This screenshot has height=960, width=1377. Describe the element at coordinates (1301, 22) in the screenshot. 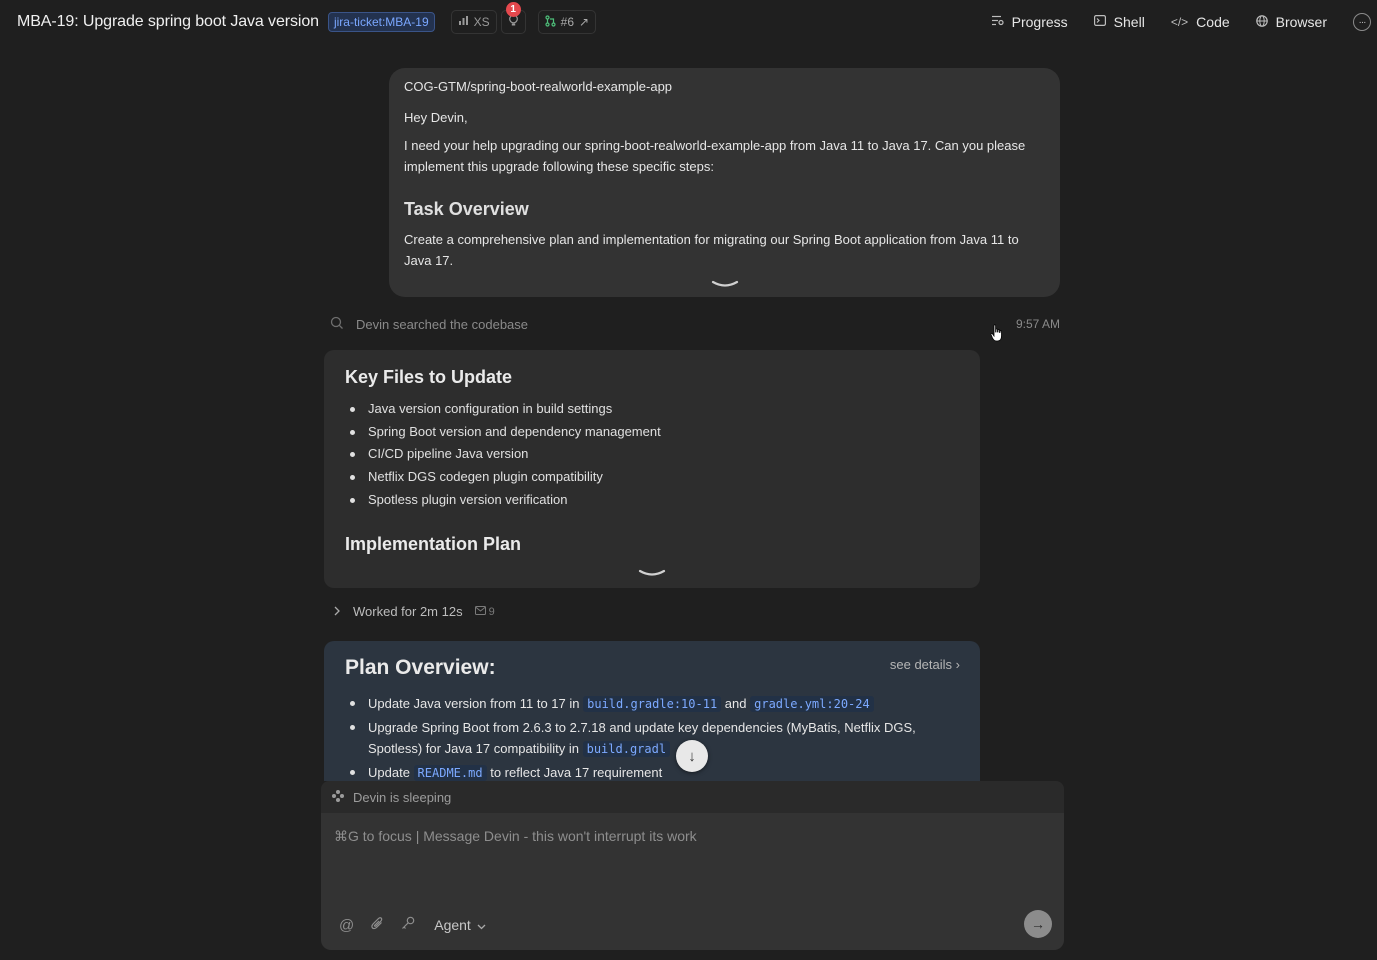

I see `tab-browser-label: Browser` at that location.